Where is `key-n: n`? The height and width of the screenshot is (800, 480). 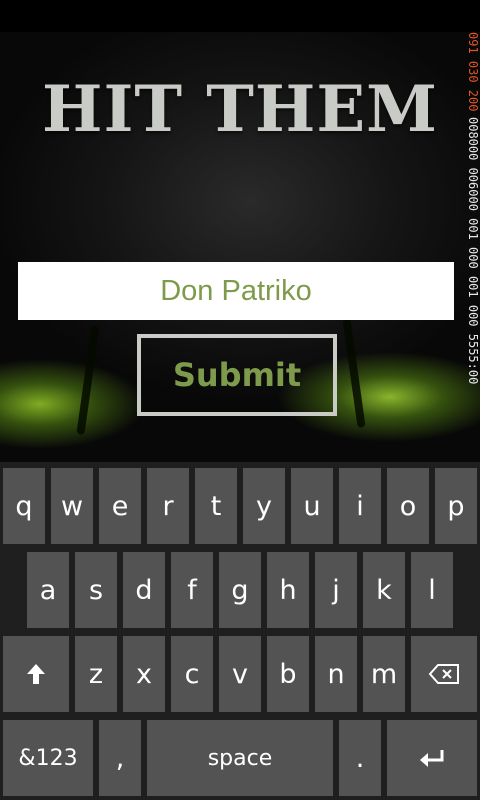 key-n: n is located at coordinates (336, 674).